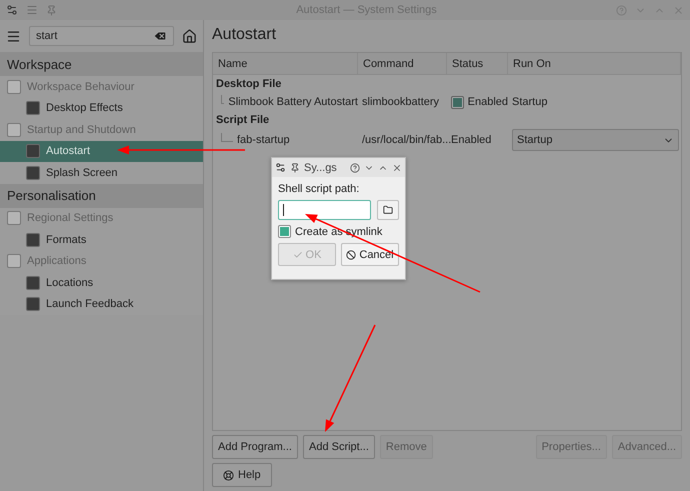 The height and width of the screenshot is (491, 690). I want to click on help-button: Help, so click(242, 475).